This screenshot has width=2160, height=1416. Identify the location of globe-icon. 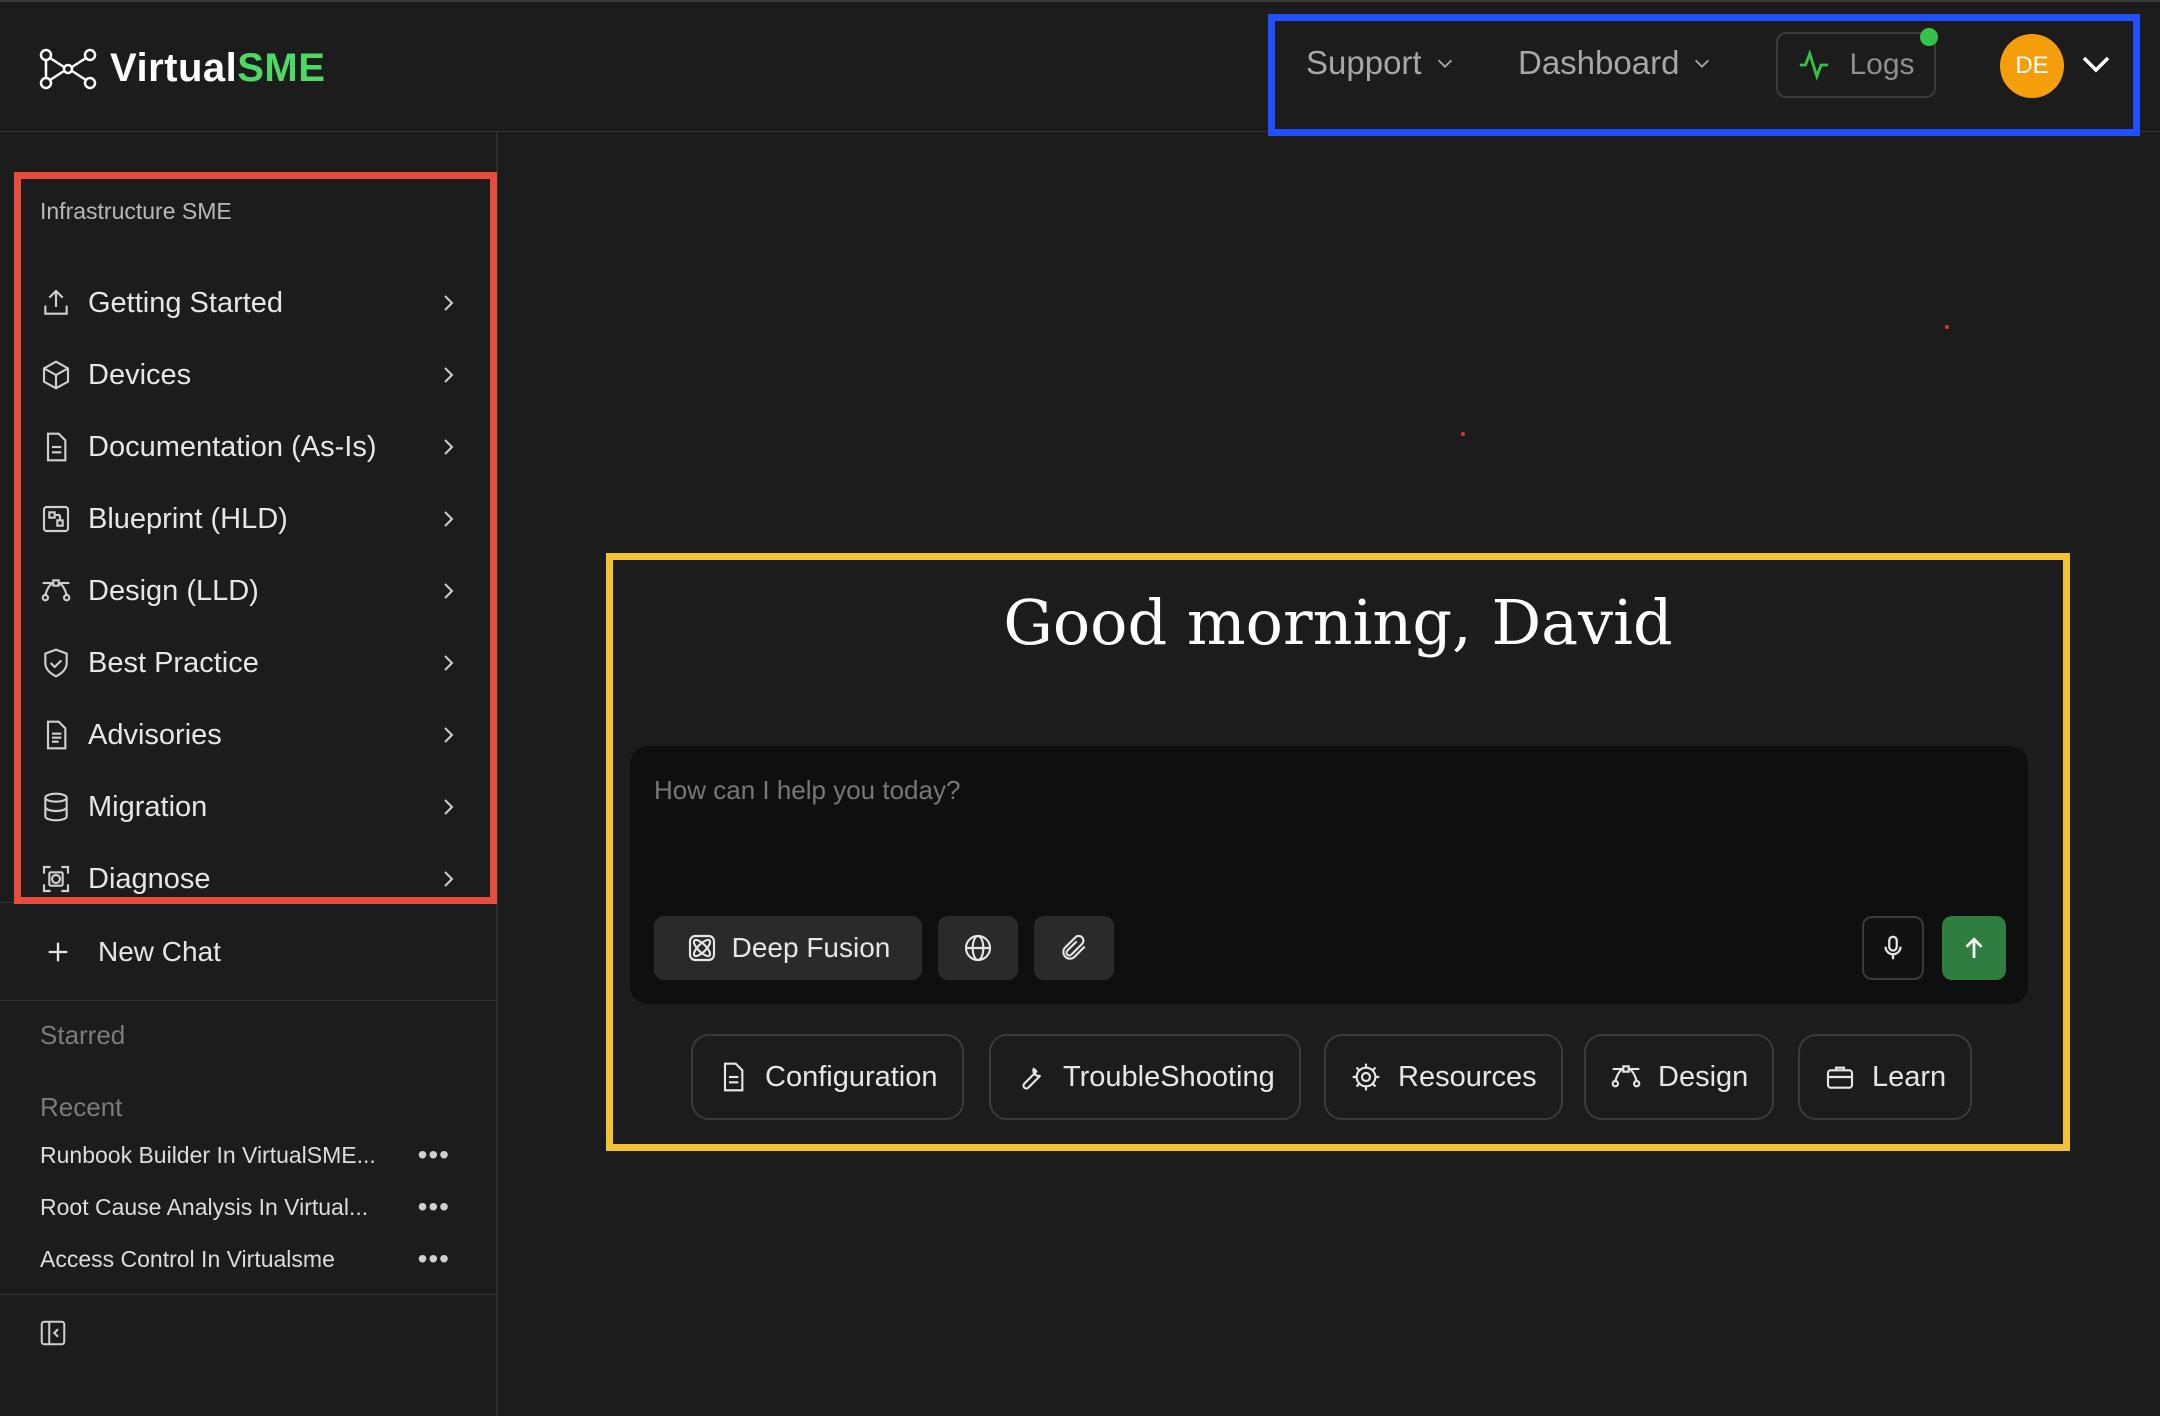
(978, 948).